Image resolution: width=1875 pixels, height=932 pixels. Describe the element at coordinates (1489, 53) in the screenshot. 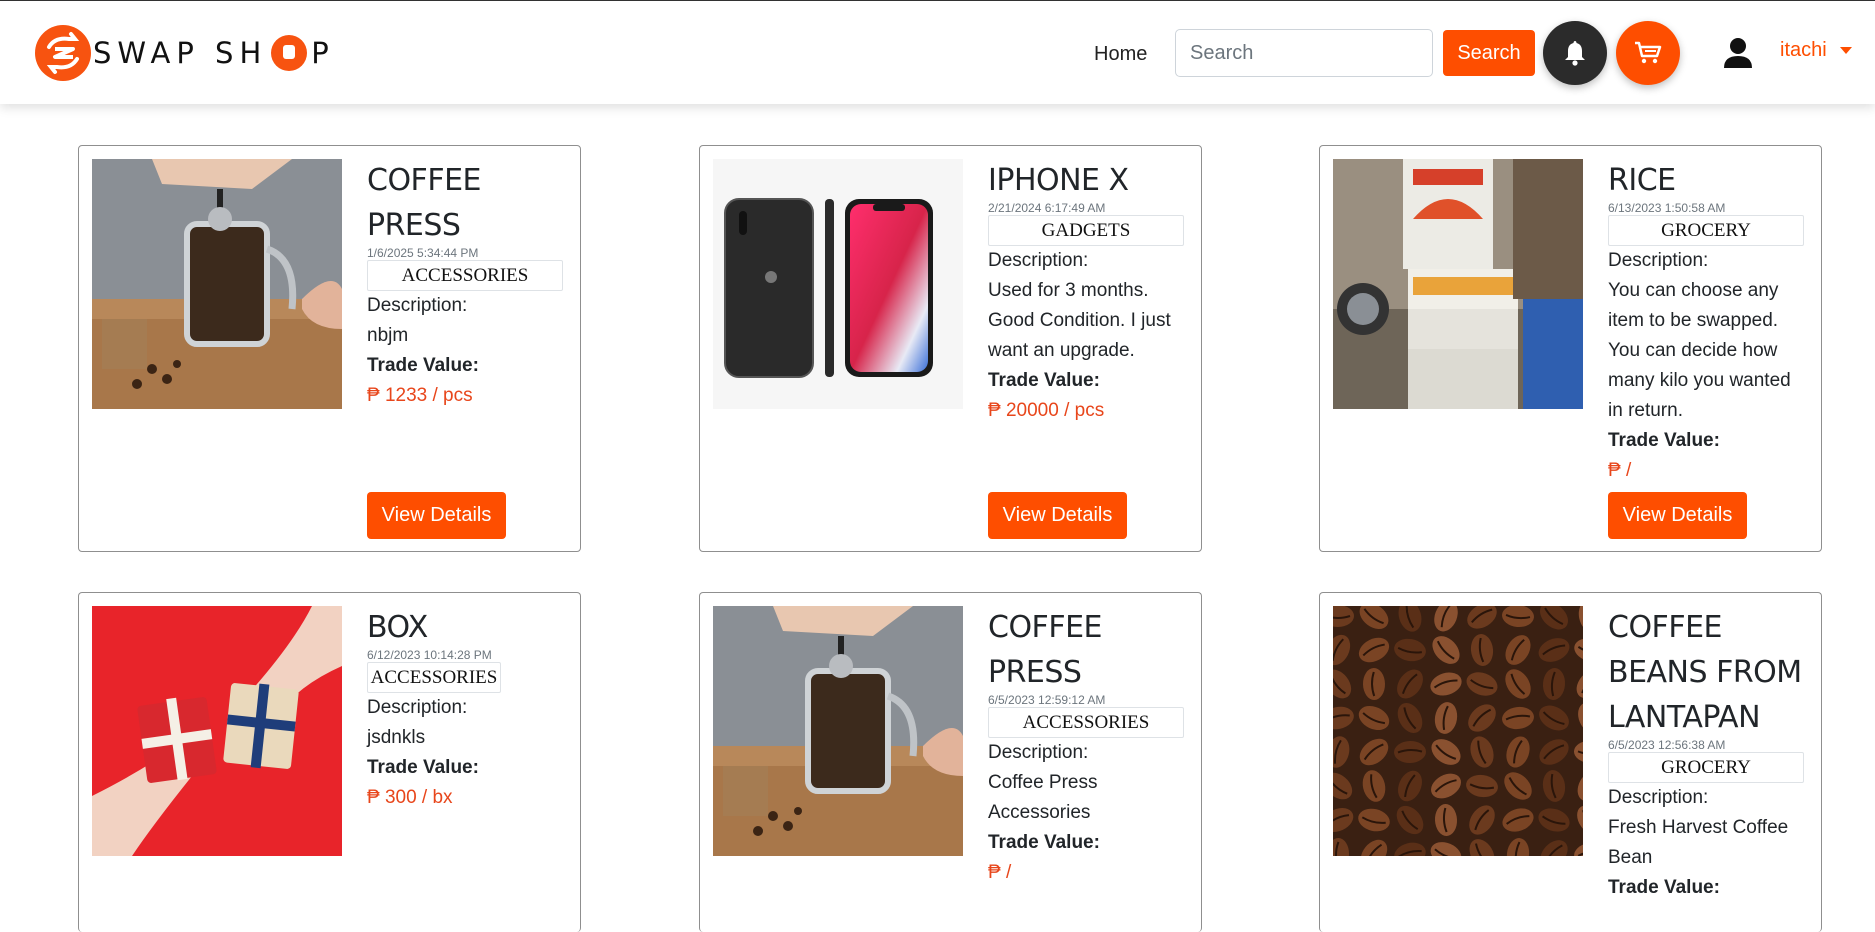

I see `search-button: Search` at that location.